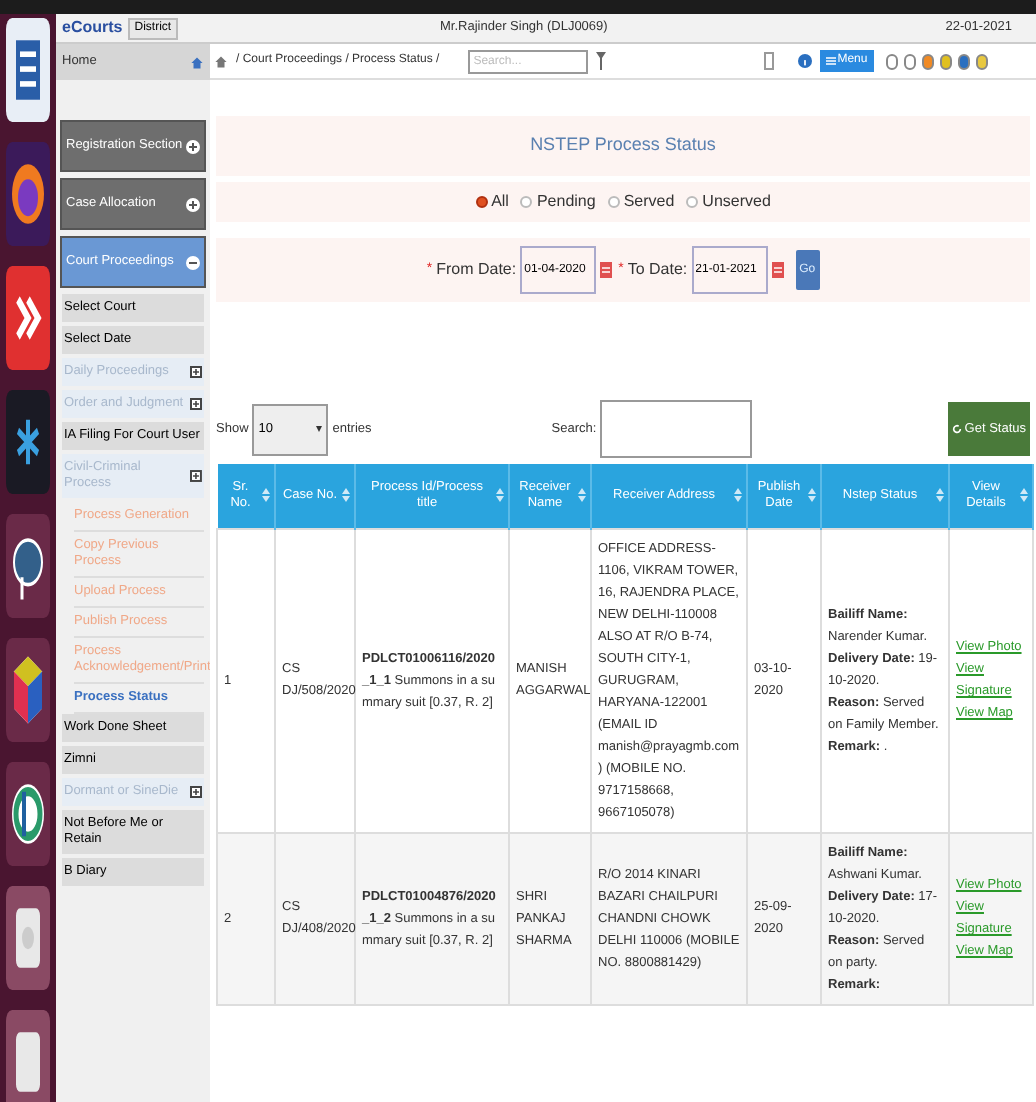 The image size is (1036, 1102). What do you see at coordinates (92, 28) in the screenshot?
I see `logo-text: eCourts` at bounding box center [92, 28].